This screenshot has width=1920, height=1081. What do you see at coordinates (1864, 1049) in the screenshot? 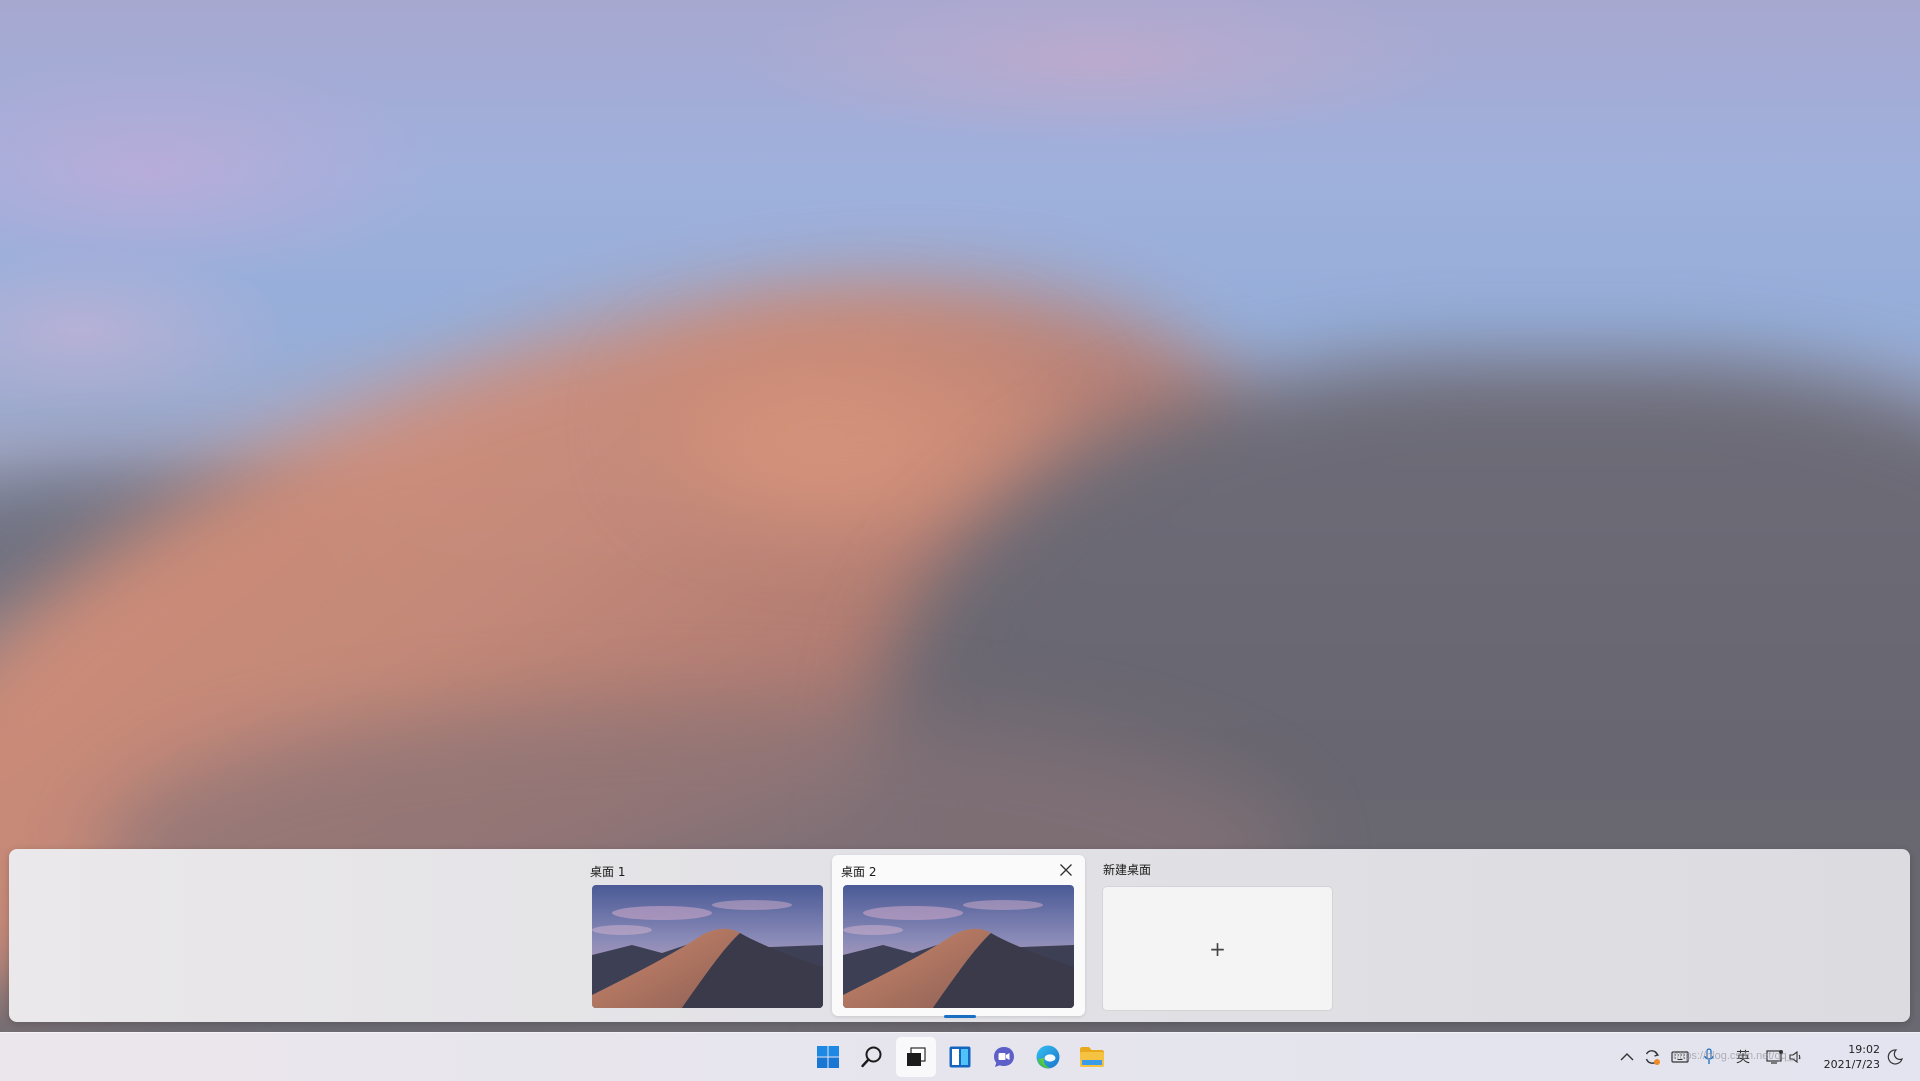
I see `clock-time: 19:02` at bounding box center [1864, 1049].